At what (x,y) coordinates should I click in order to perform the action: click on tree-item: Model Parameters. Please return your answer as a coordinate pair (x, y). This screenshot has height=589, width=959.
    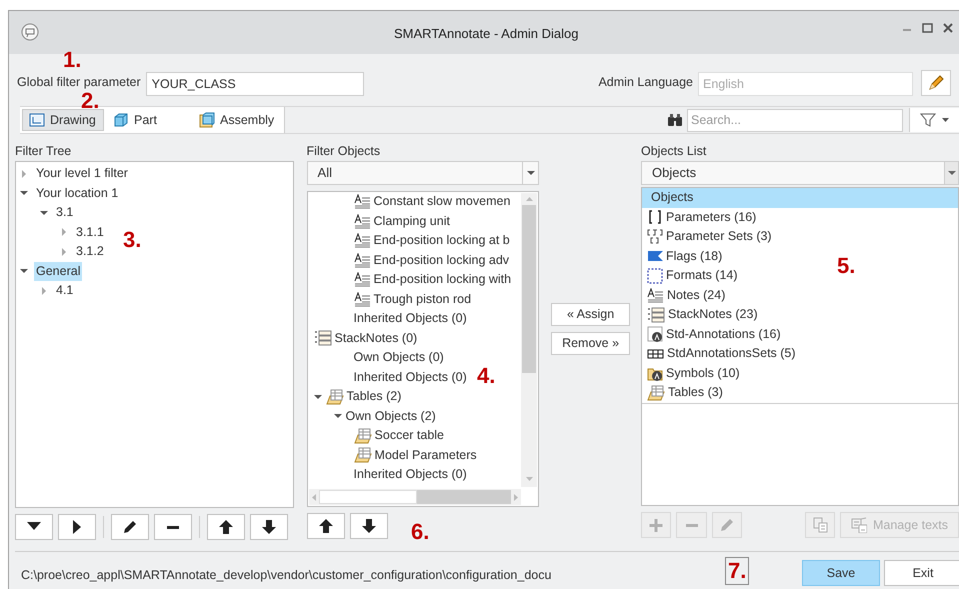
    Looking at the image, I should click on (425, 455).